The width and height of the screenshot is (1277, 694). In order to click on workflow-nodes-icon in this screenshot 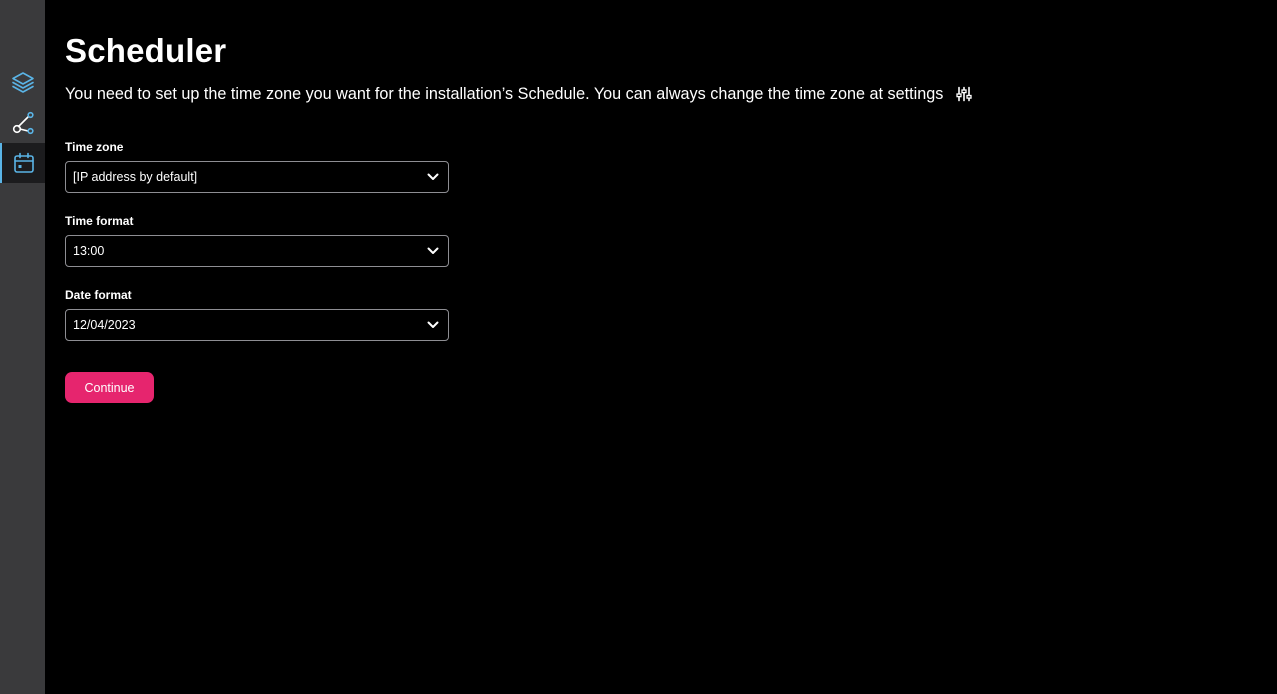, I will do `click(23, 123)`.